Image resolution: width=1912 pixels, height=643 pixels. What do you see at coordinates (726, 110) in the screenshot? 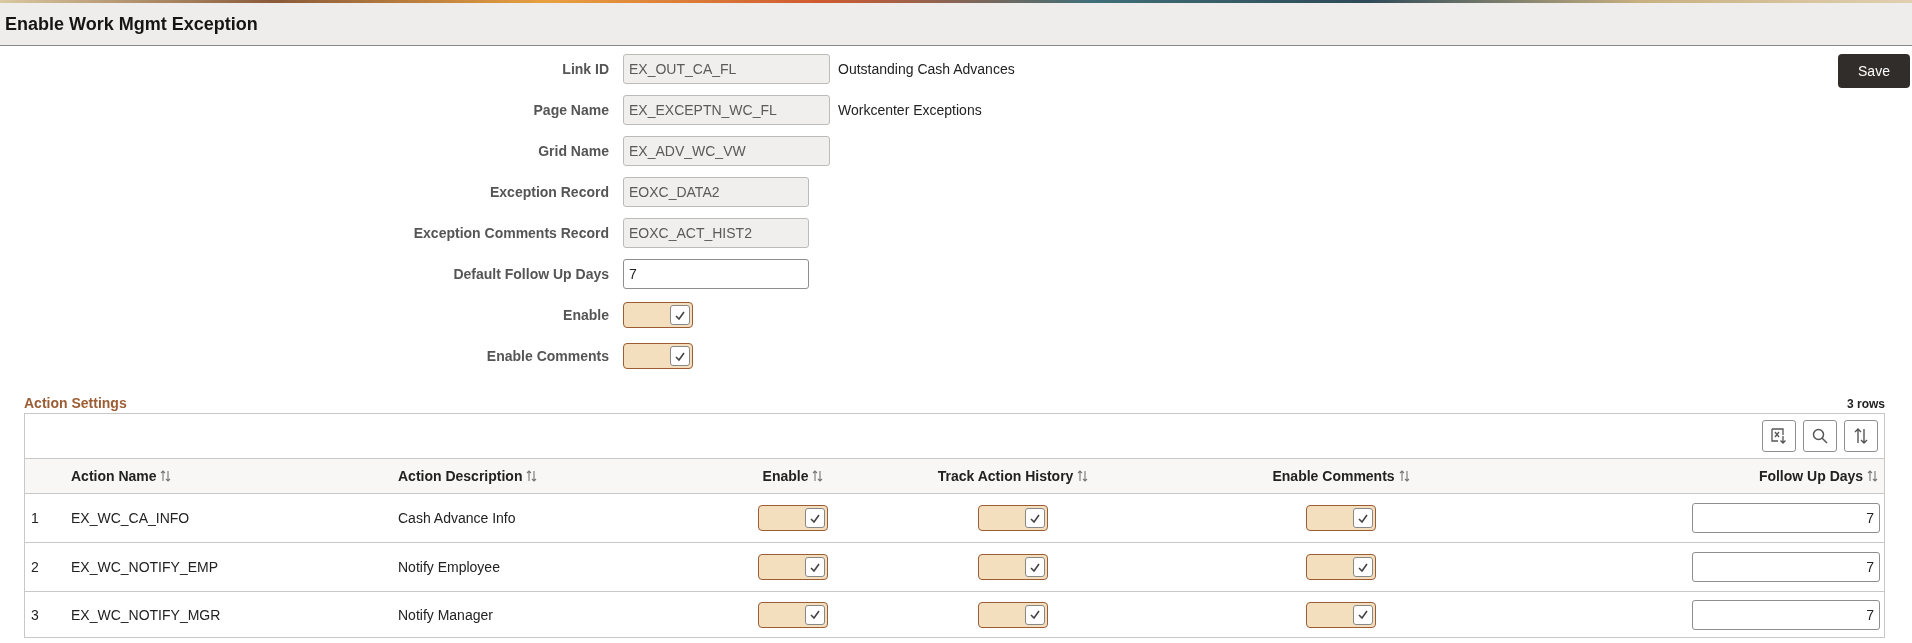
I see `readonly-field: EX_EXCEPTN_WC_FL` at bounding box center [726, 110].